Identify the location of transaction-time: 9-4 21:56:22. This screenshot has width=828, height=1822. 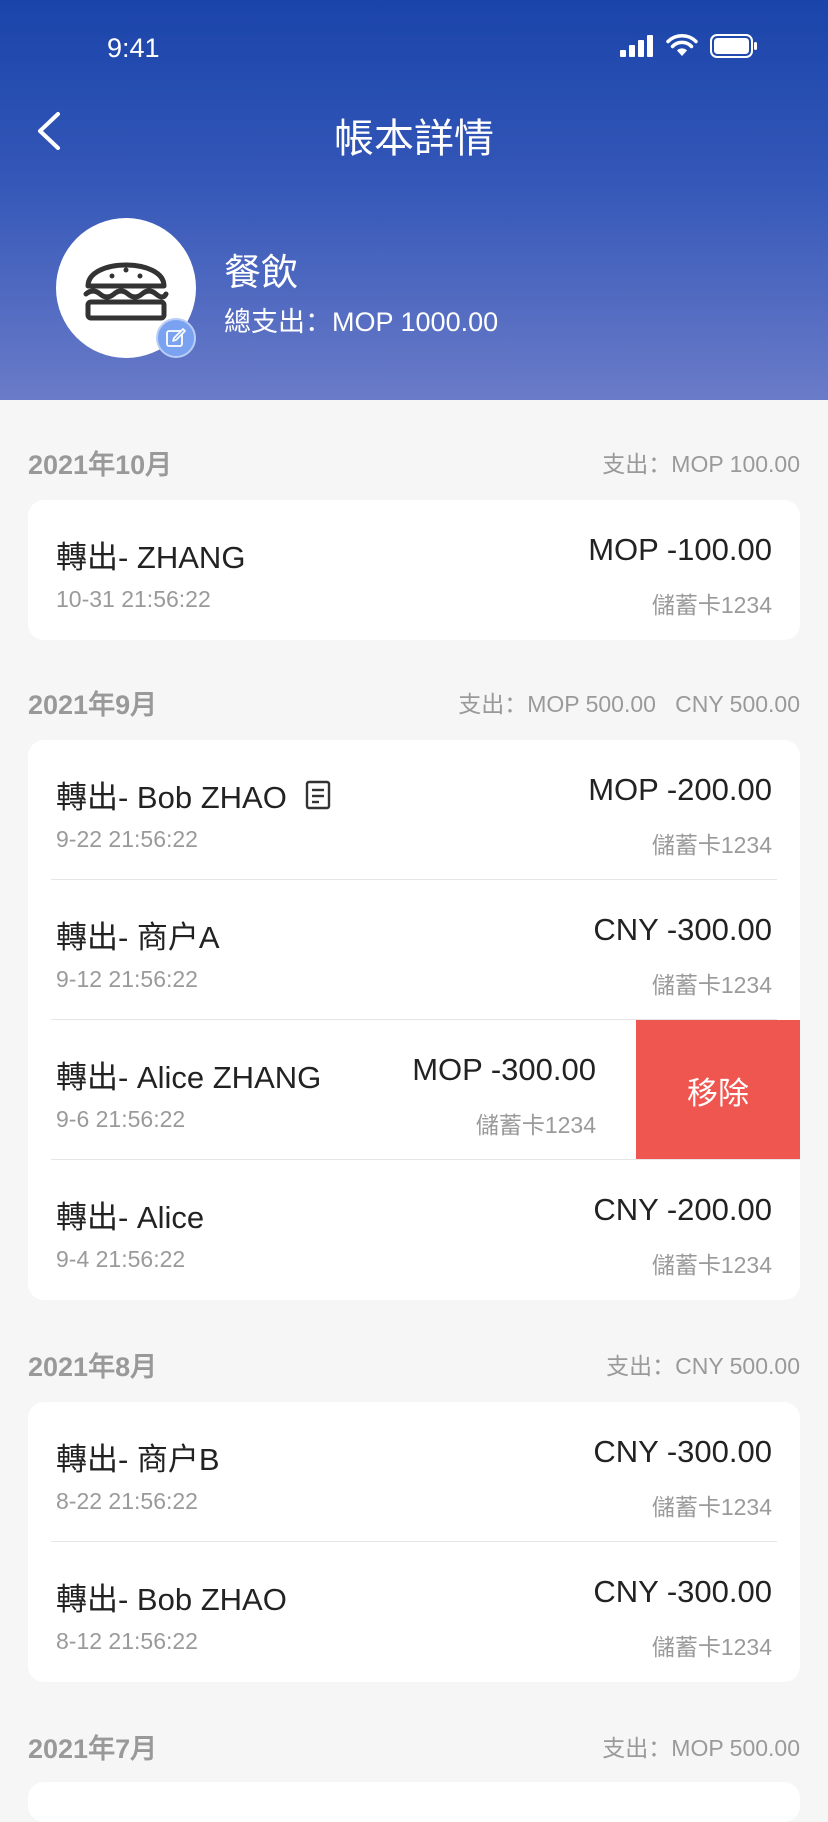
(121, 1259).